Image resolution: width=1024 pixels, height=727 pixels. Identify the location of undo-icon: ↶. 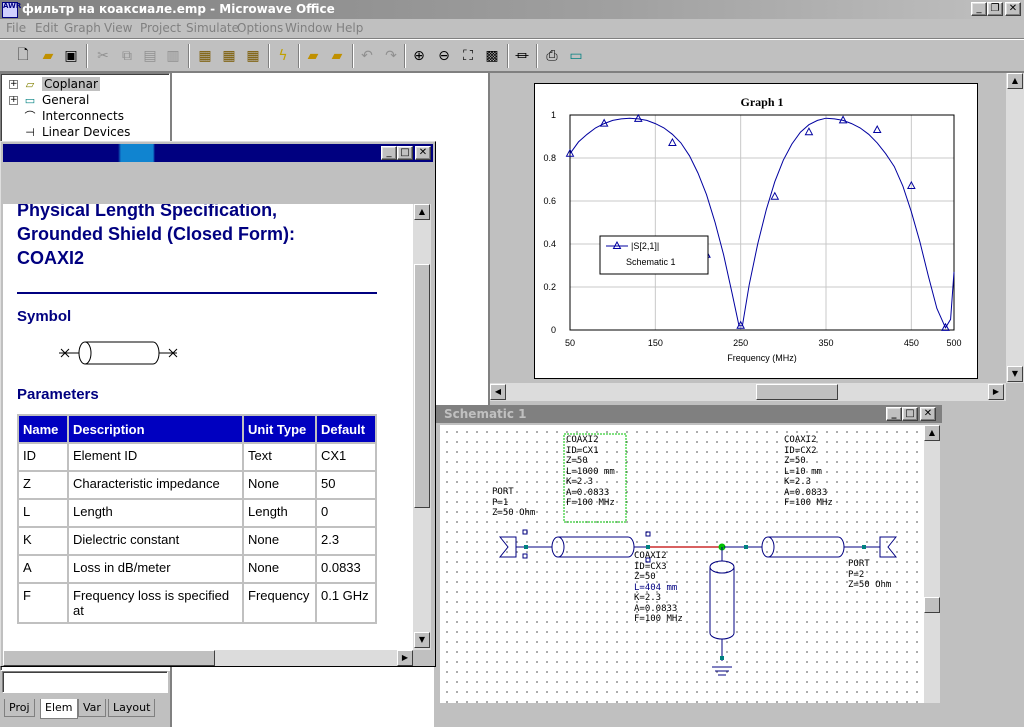
(367, 56).